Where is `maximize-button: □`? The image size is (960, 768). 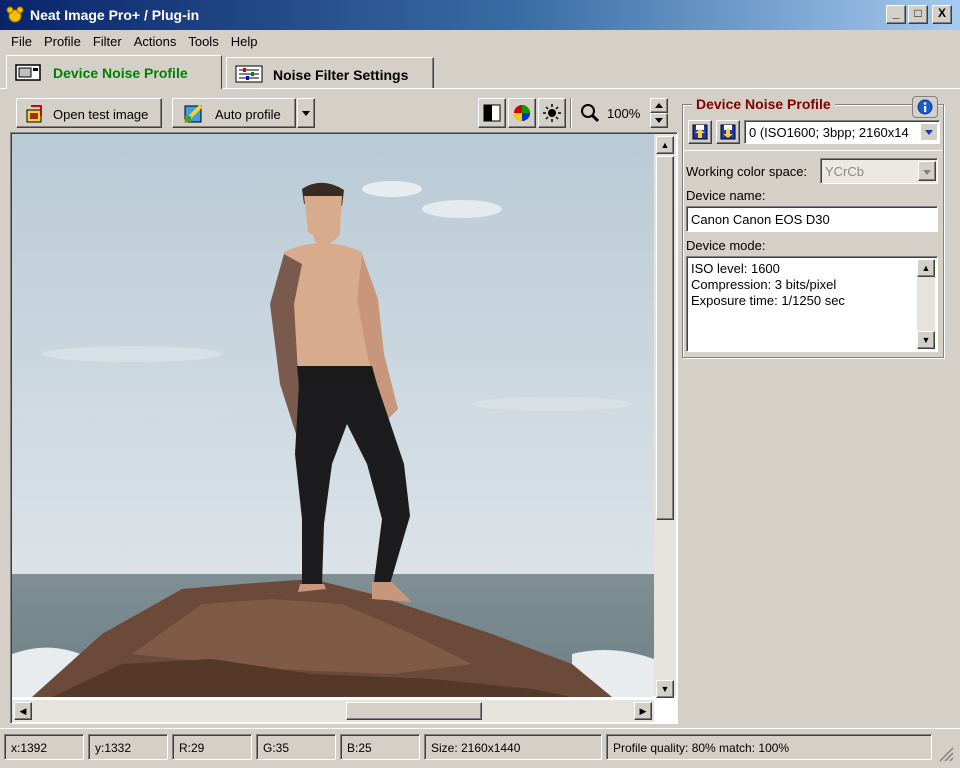
maximize-button: □ is located at coordinates (918, 14).